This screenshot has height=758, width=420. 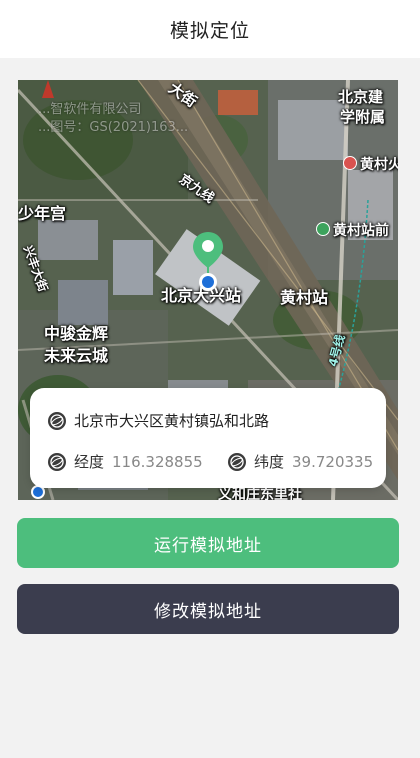 I want to click on latitude-value: 39.720335, so click(x=333, y=461).